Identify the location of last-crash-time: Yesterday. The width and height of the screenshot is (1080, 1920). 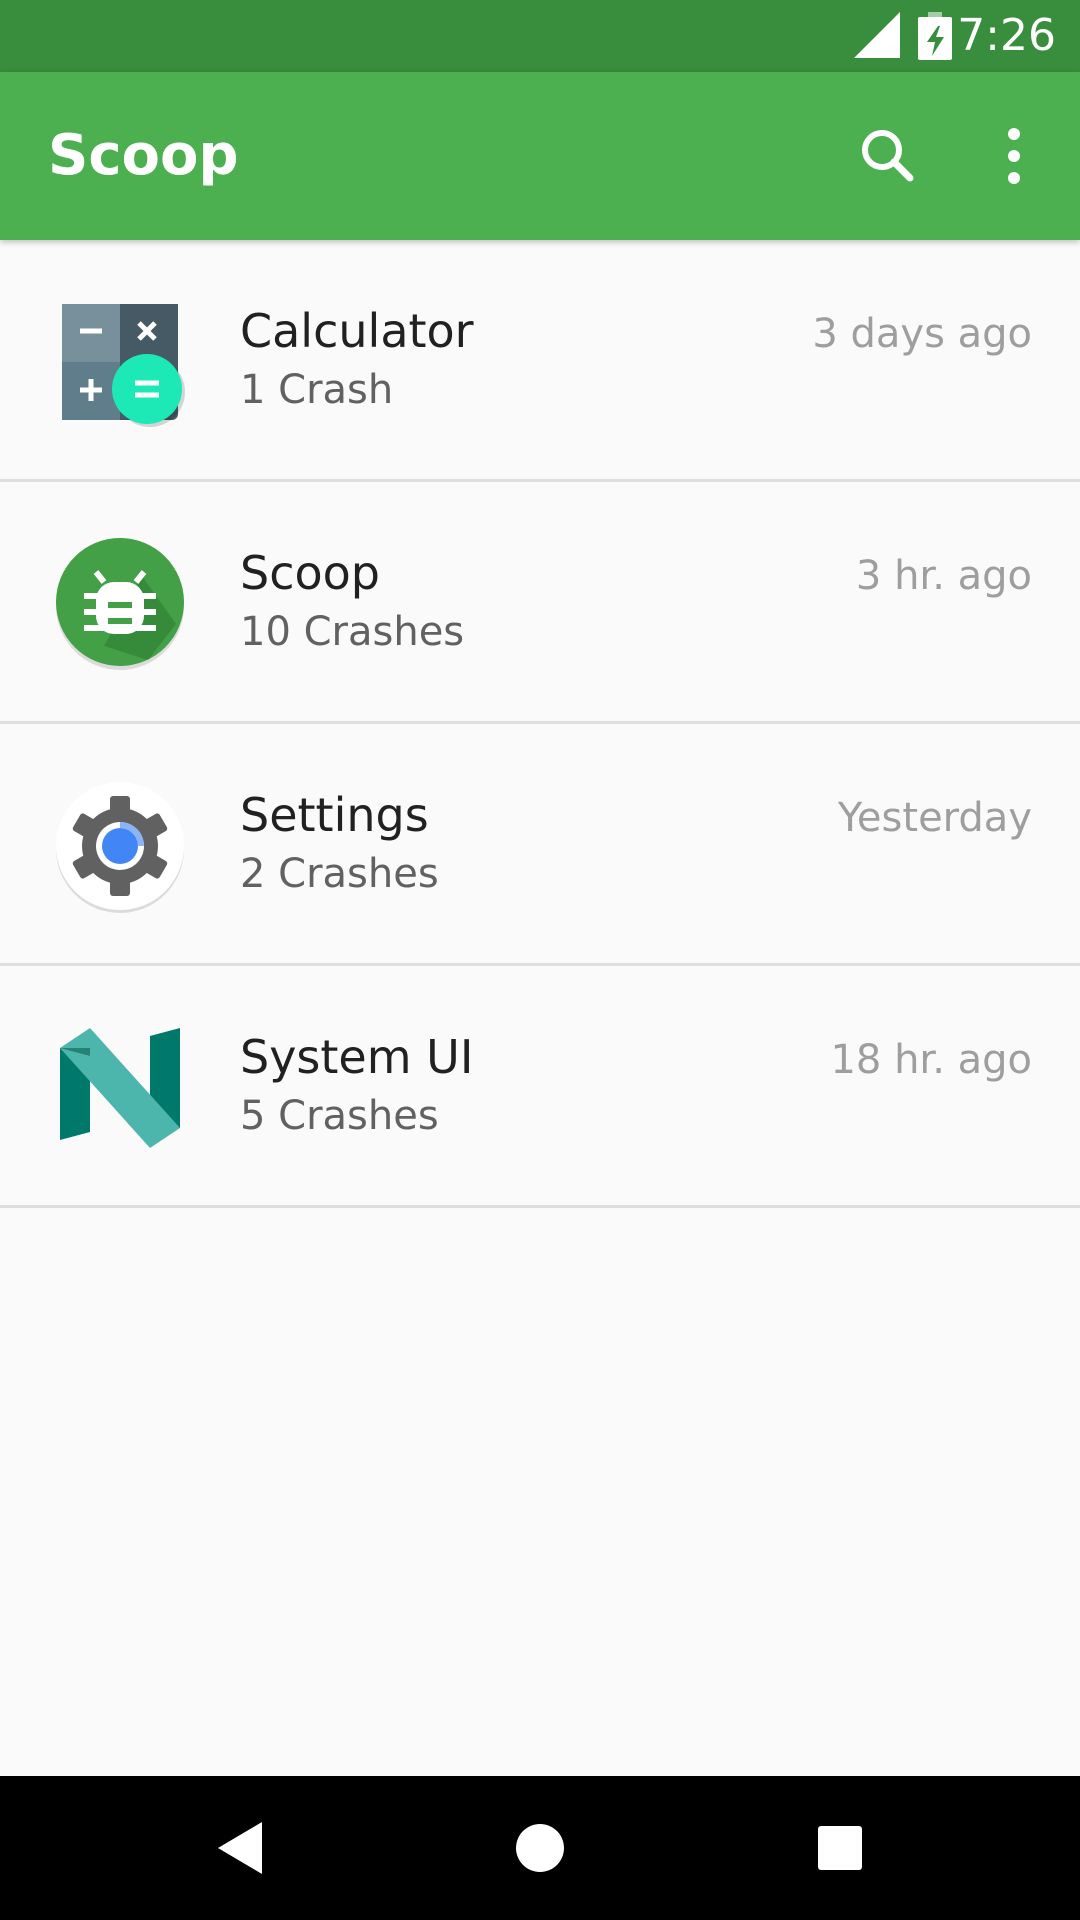
(934, 818).